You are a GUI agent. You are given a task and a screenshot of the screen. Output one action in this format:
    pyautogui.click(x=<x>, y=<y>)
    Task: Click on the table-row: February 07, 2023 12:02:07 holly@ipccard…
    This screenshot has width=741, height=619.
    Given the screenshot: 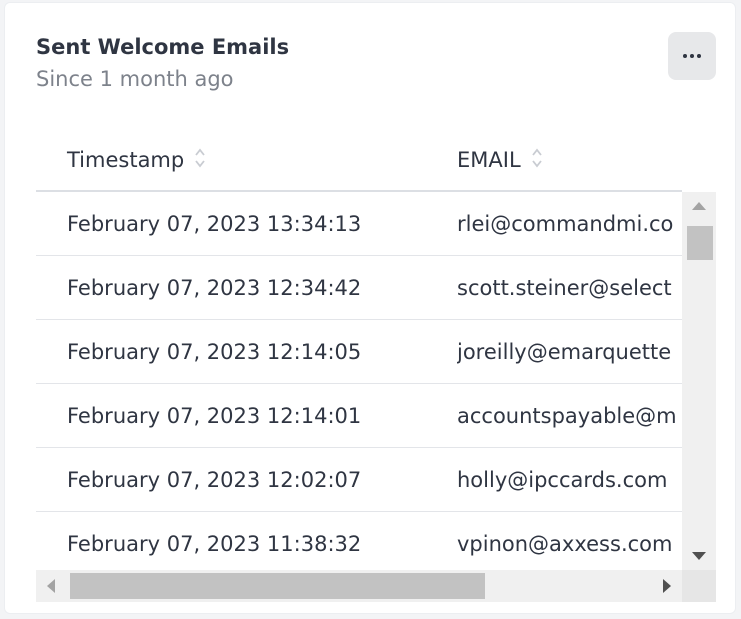 What is the action you would take?
    pyautogui.click(x=359, y=480)
    